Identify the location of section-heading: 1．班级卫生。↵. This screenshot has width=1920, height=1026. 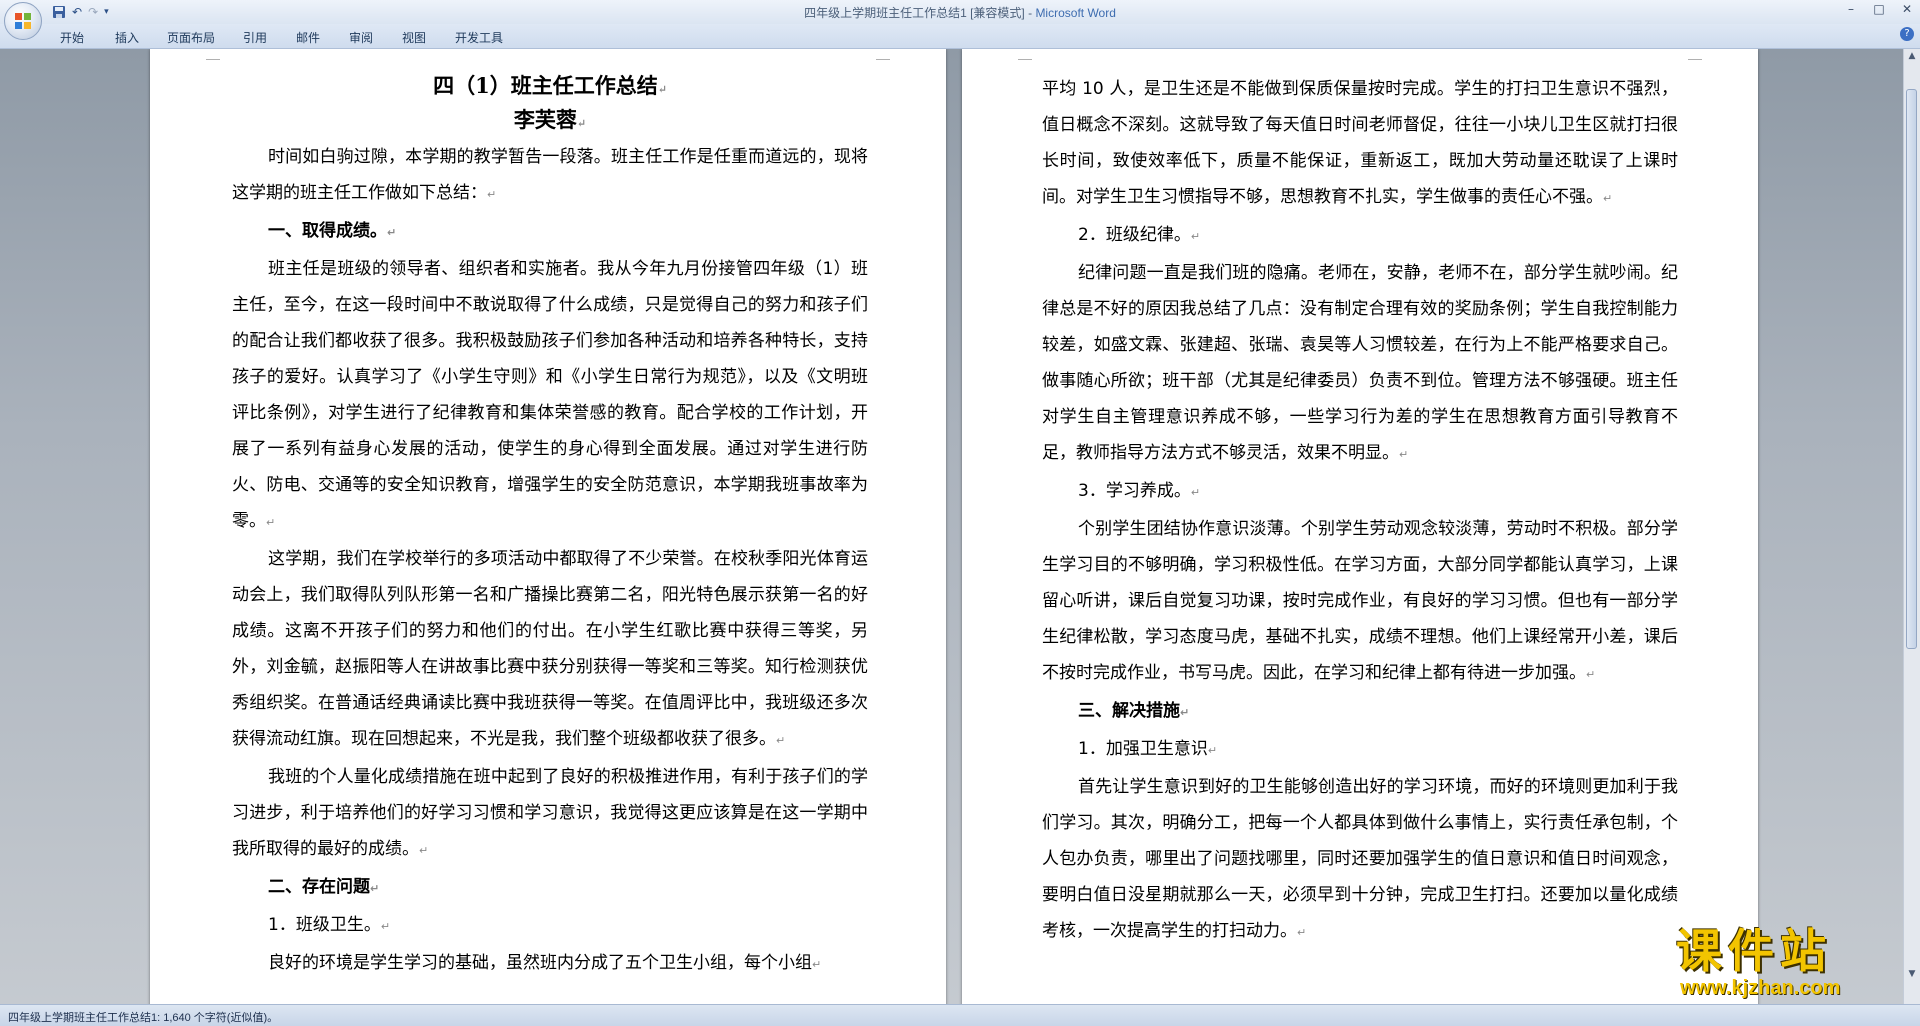
(550, 926).